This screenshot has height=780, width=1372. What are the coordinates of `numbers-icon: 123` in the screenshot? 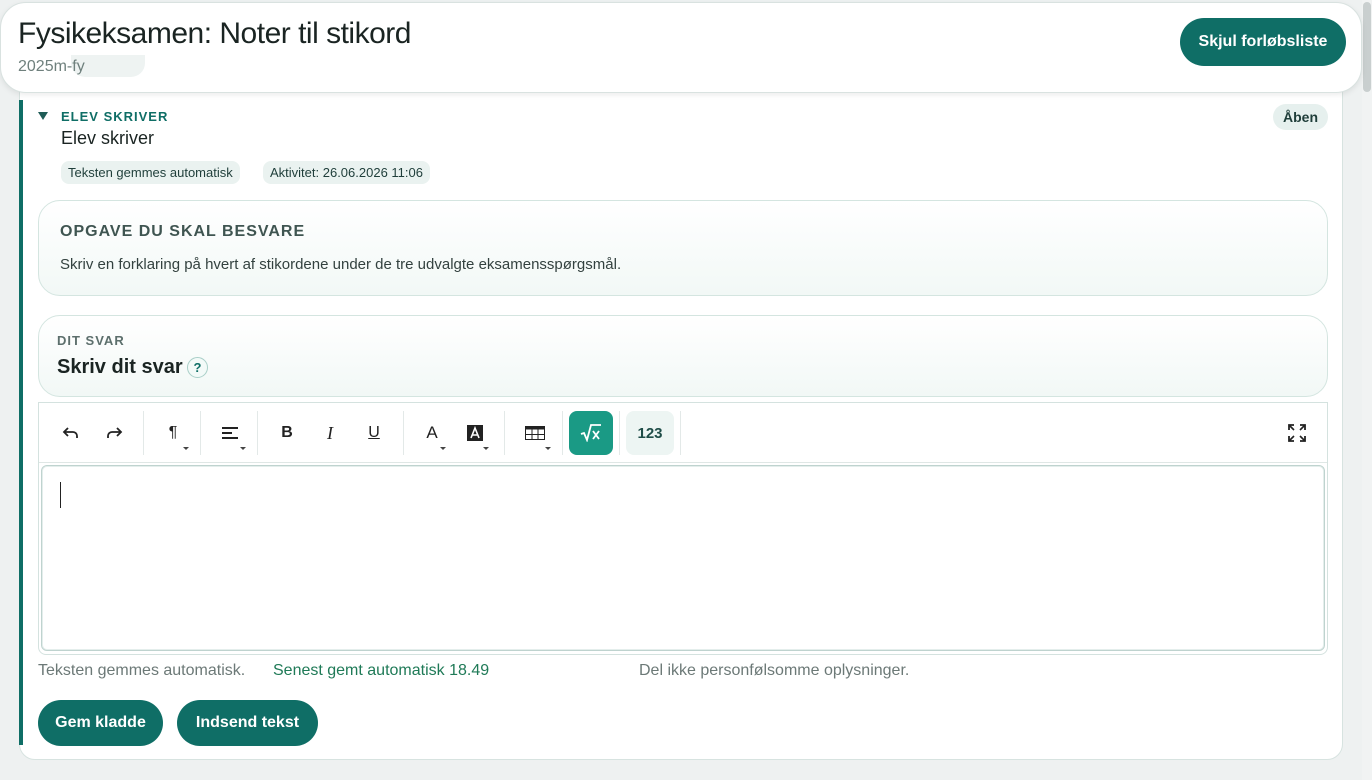 It's located at (650, 433).